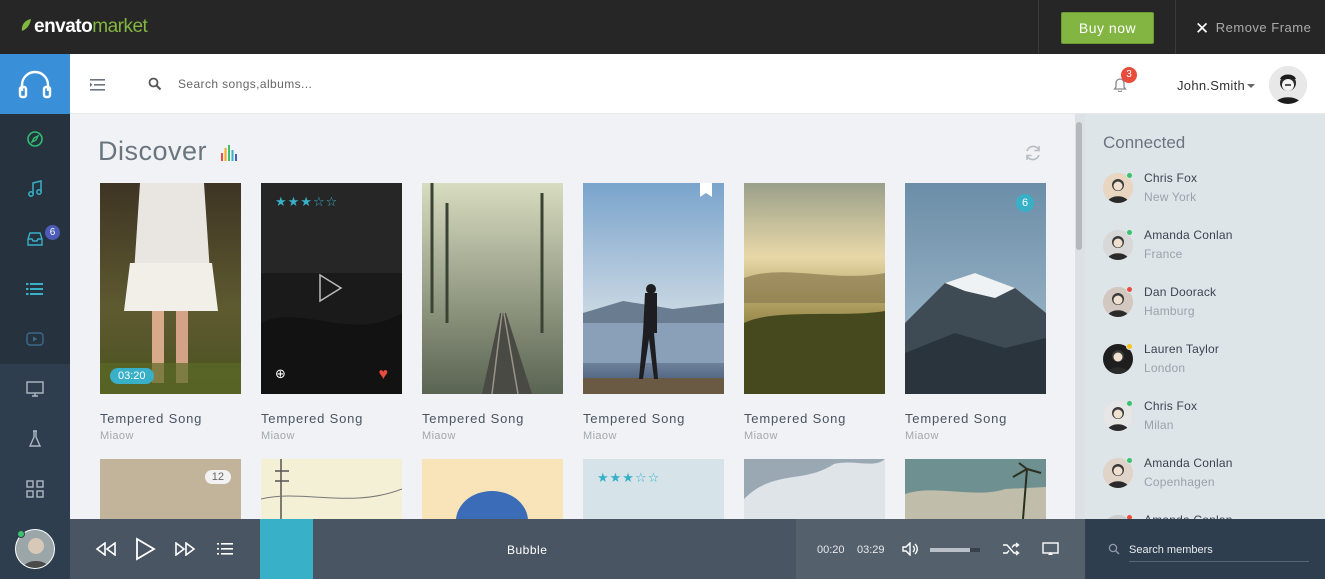 This screenshot has height=579, width=1325. I want to click on song-card: 12, so click(170, 489).